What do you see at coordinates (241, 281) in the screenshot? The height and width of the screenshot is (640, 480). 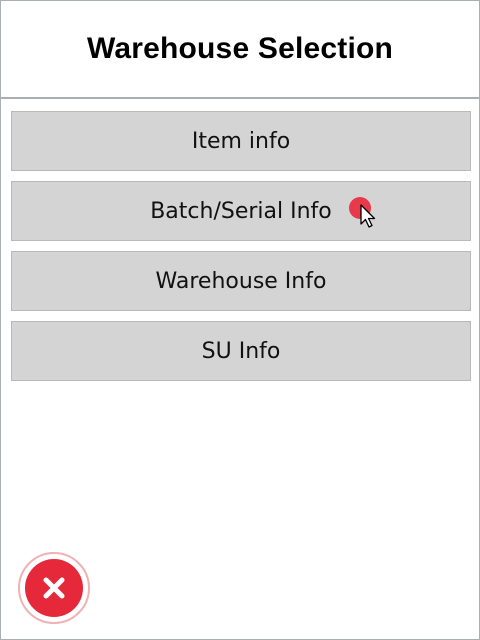 I see `warehouse-info-button: Warehouse Info` at bounding box center [241, 281].